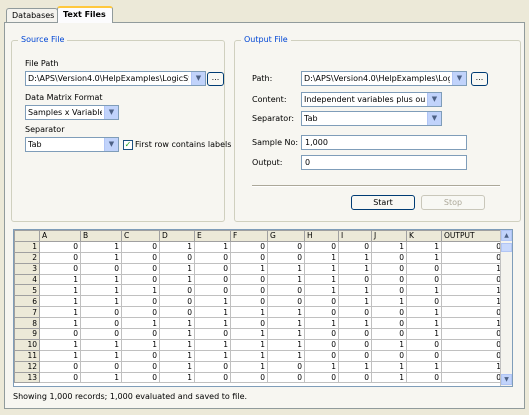 The height and width of the screenshot is (415, 529). Describe the element at coordinates (32, 15) in the screenshot. I see `tab-databases: Databases` at that location.